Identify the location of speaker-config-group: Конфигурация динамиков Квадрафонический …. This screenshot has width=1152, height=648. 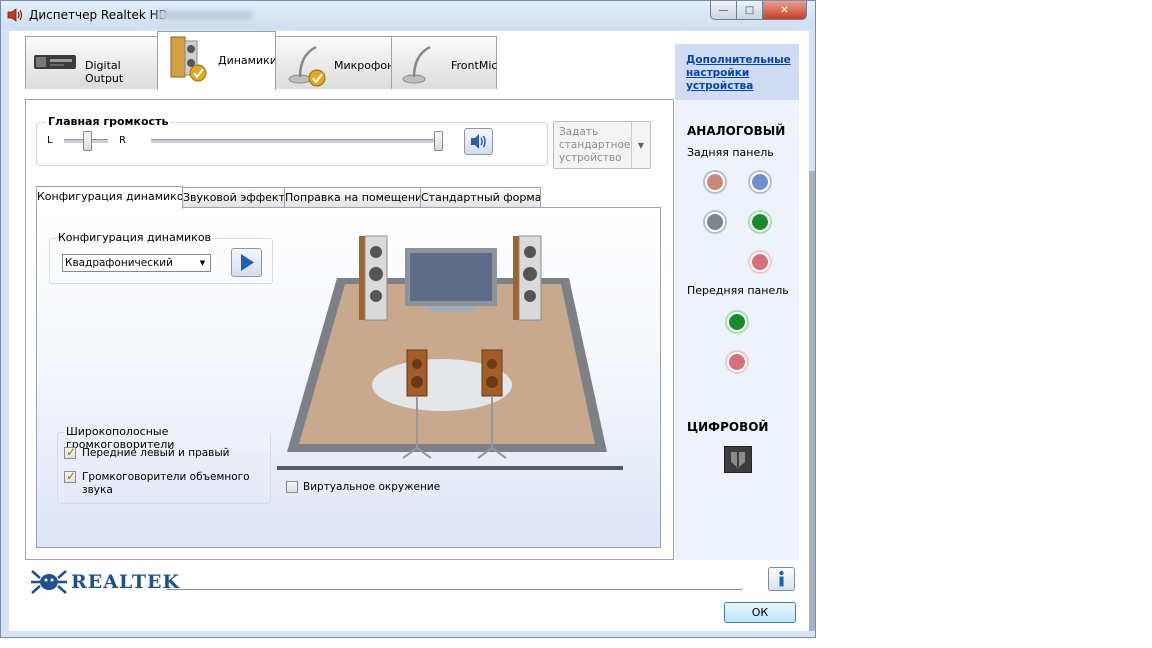
(161, 257).